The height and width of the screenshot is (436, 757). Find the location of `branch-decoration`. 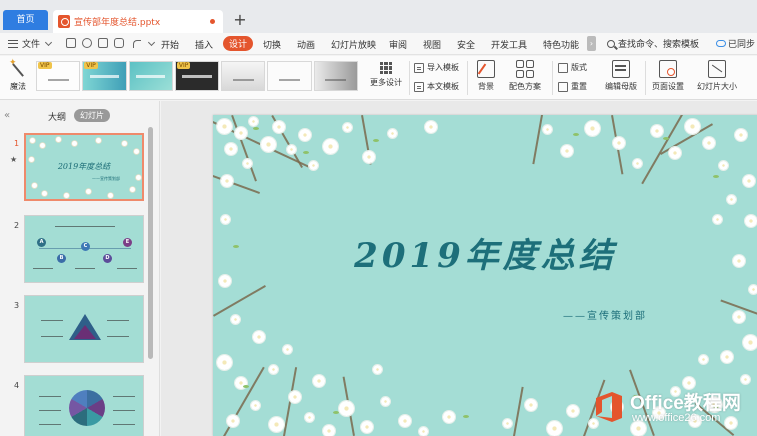

branch-decoration is located at coordinates (239, 301).